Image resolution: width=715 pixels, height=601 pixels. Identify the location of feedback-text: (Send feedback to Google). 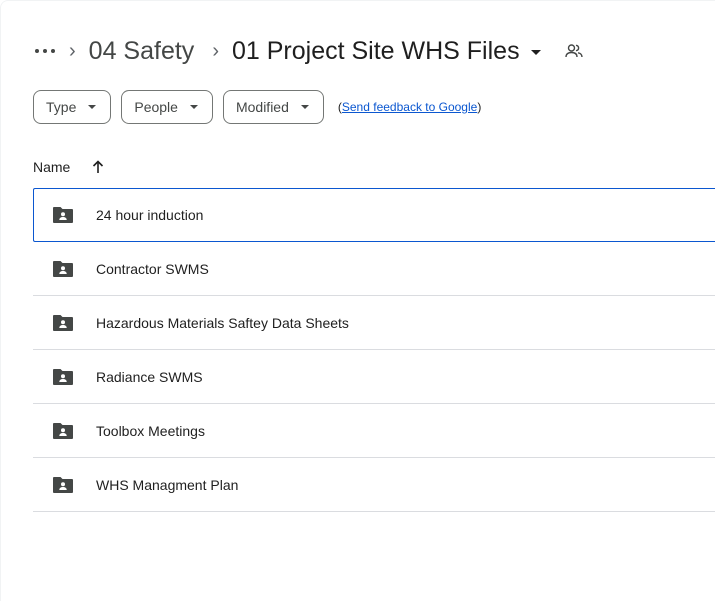
(409, 107).